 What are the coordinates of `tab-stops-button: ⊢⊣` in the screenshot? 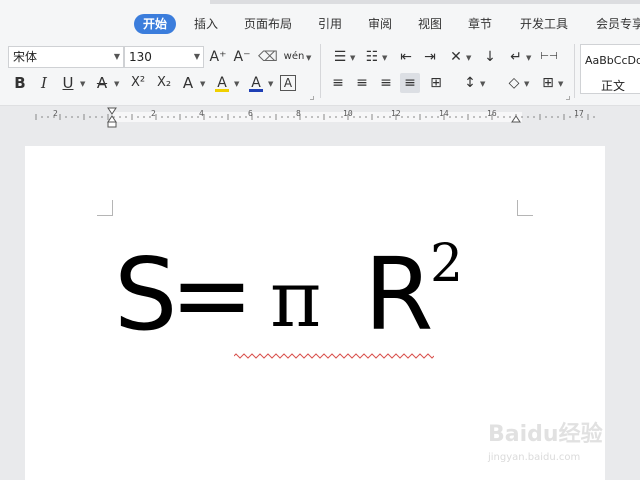 It's located at (549, 57).